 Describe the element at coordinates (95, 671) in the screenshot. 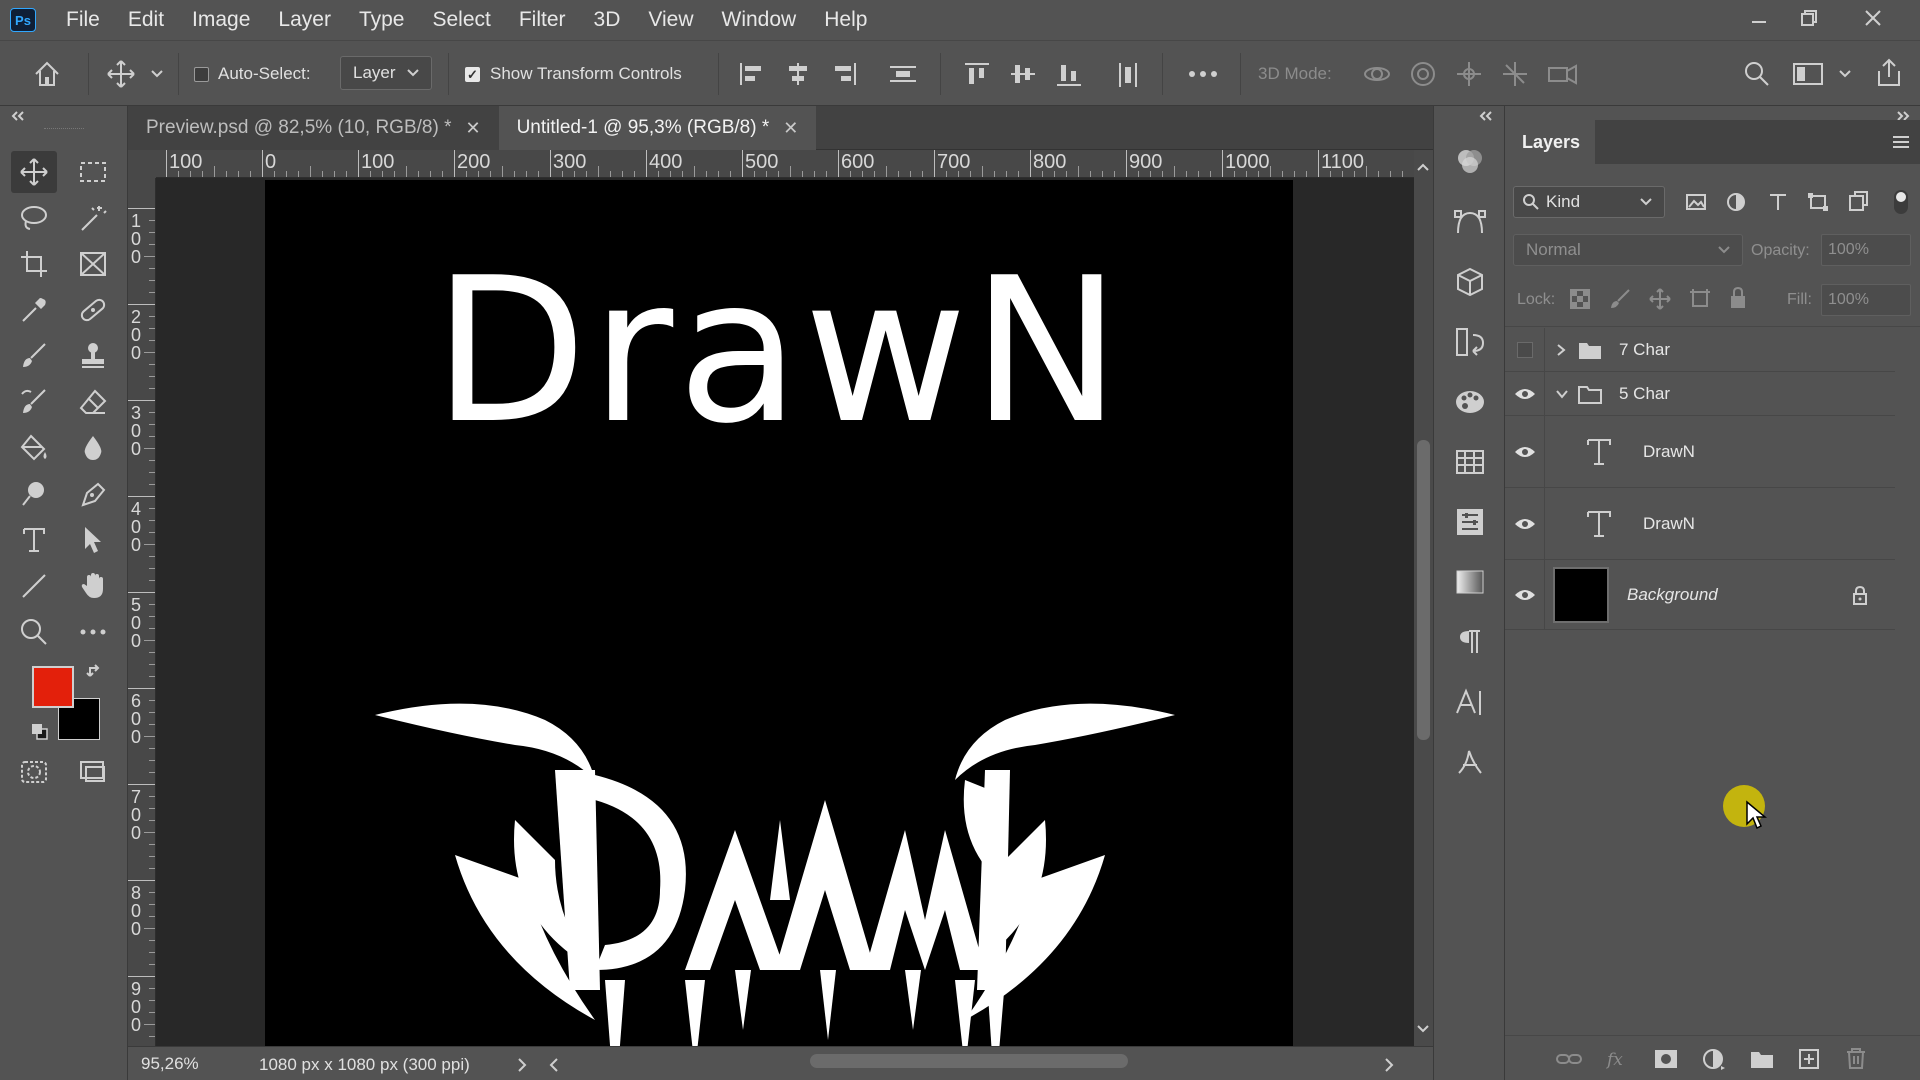

I see `swap-colors-icon` at that location.